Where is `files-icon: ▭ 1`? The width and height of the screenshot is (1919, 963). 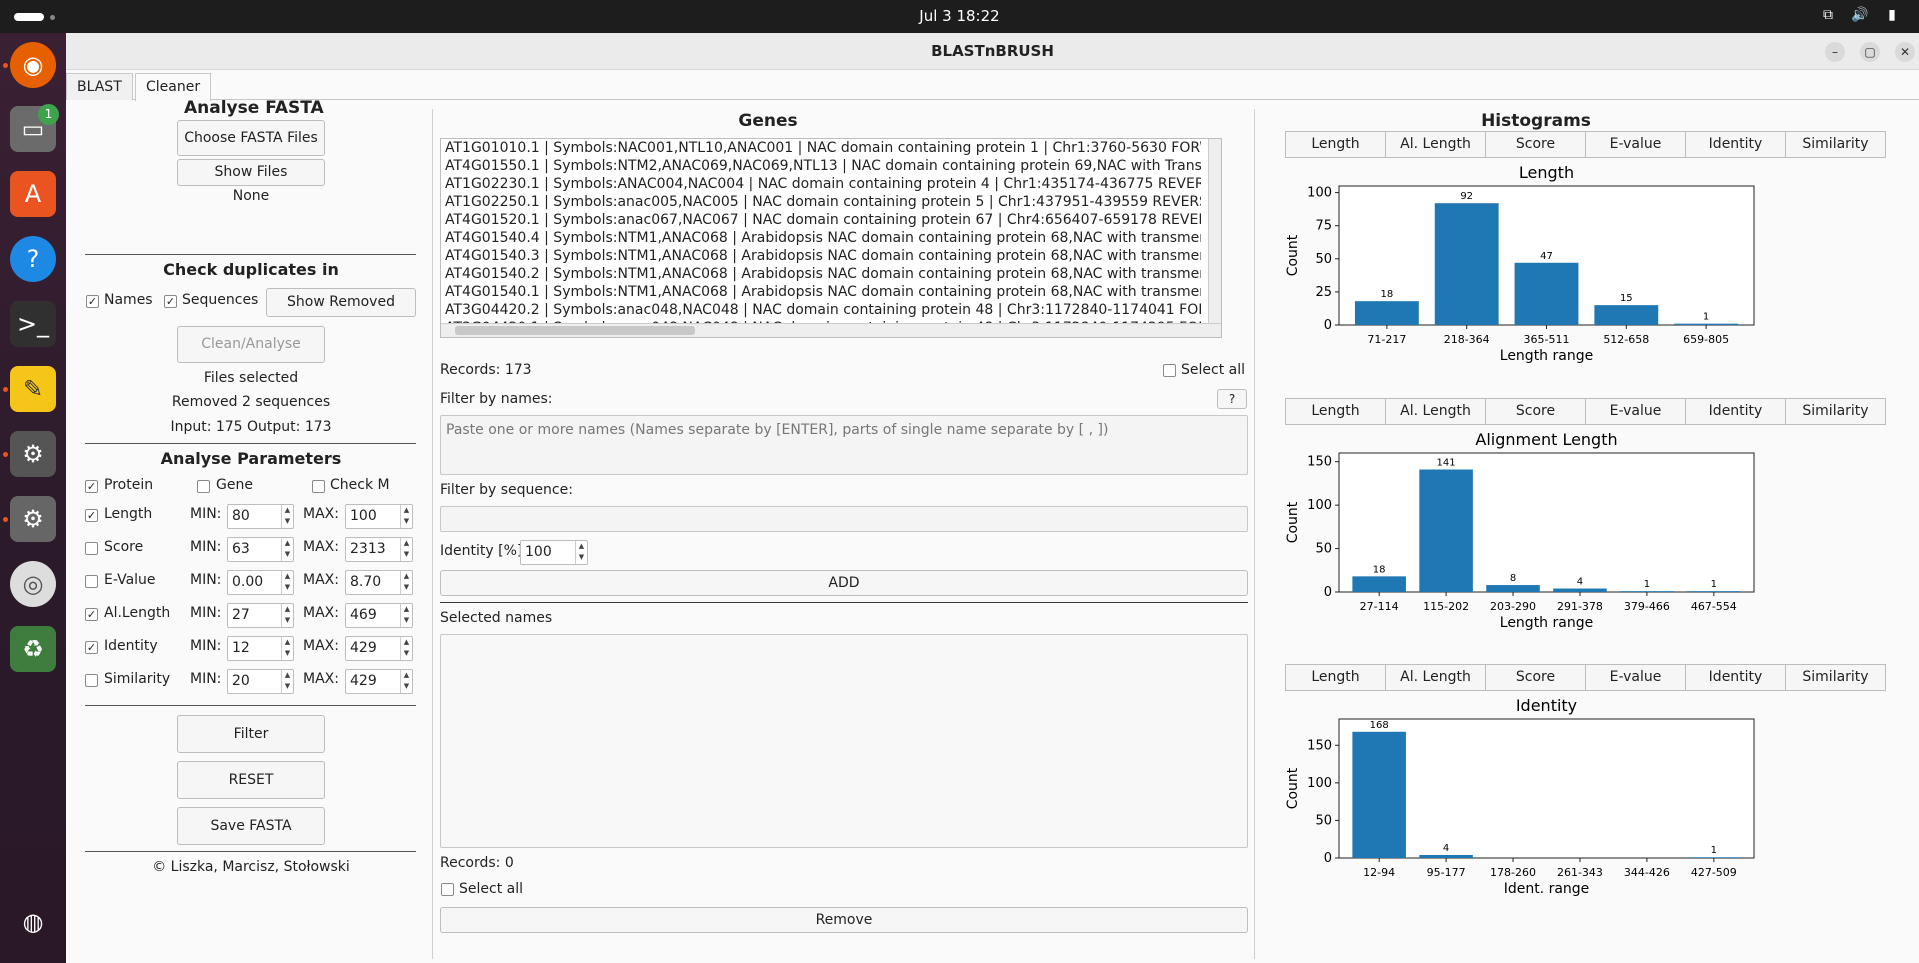 files-icon: ▭ 1 is located at coordinates (34, 128).